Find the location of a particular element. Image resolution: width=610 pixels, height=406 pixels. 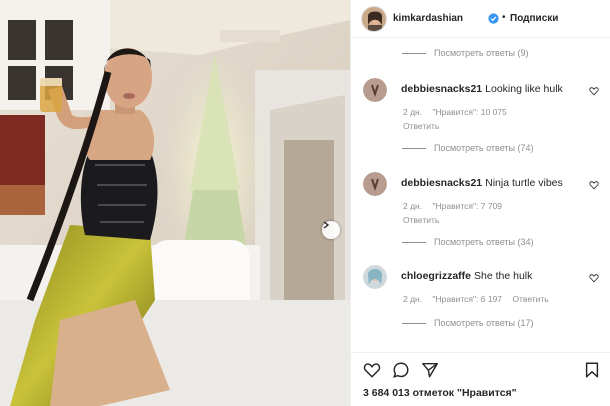

view-replies-label: Посмотреть ответы (74) is located at coordinates (484, 148).